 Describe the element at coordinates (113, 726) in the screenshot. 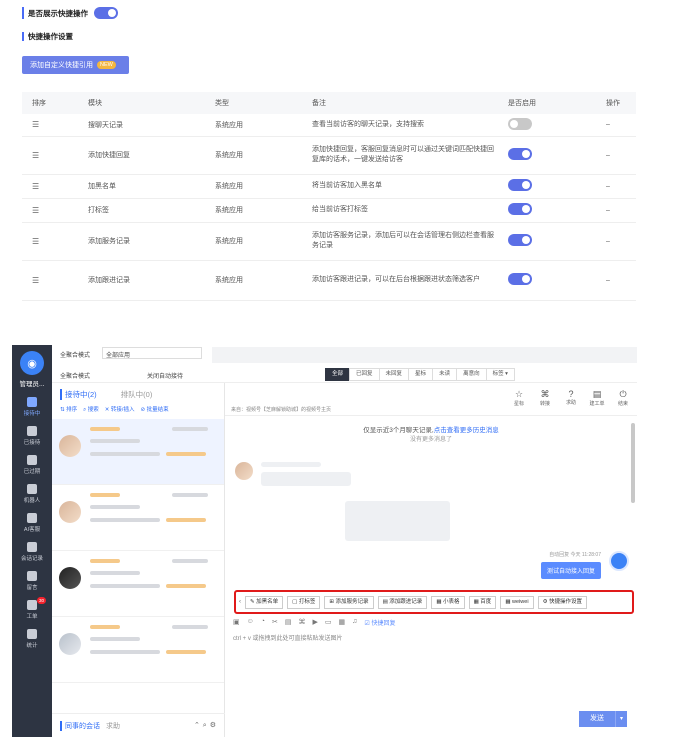

I see `tab-help: 求助` at that location.